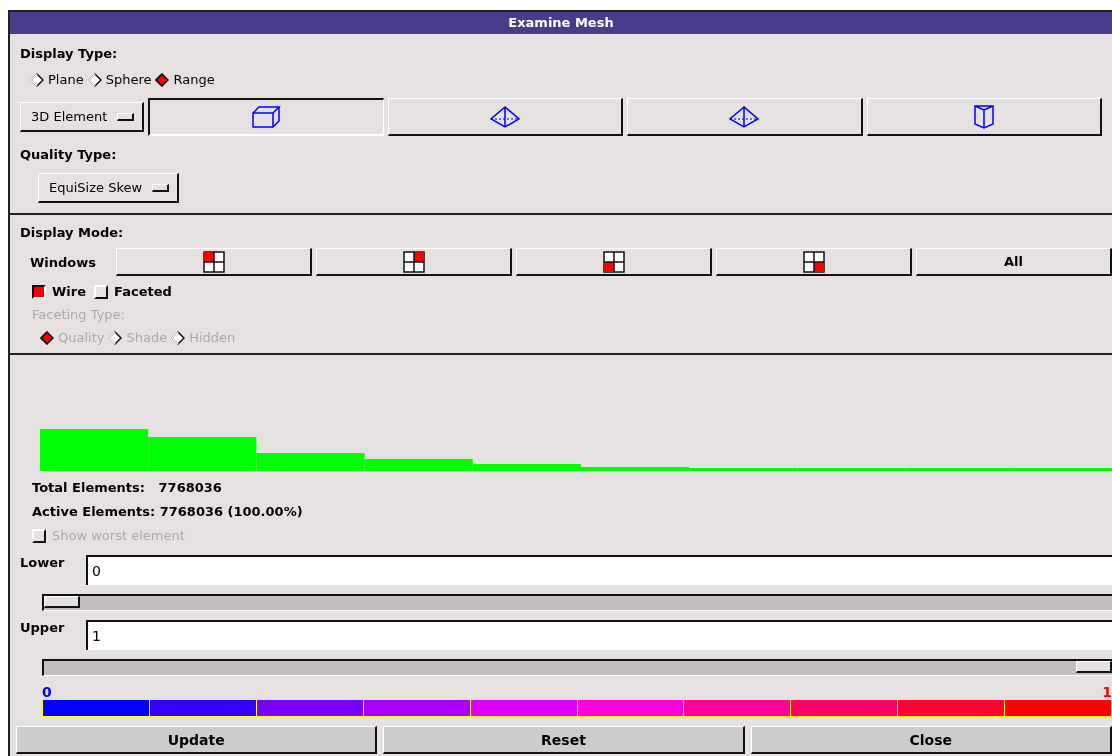 Image resolution: width=1112 pixels, height=756 pixels. What do you see at coordinates (69, 291) in the screenshot?
I see `checkbox-label: Wire` at bounding box center [69, 291].